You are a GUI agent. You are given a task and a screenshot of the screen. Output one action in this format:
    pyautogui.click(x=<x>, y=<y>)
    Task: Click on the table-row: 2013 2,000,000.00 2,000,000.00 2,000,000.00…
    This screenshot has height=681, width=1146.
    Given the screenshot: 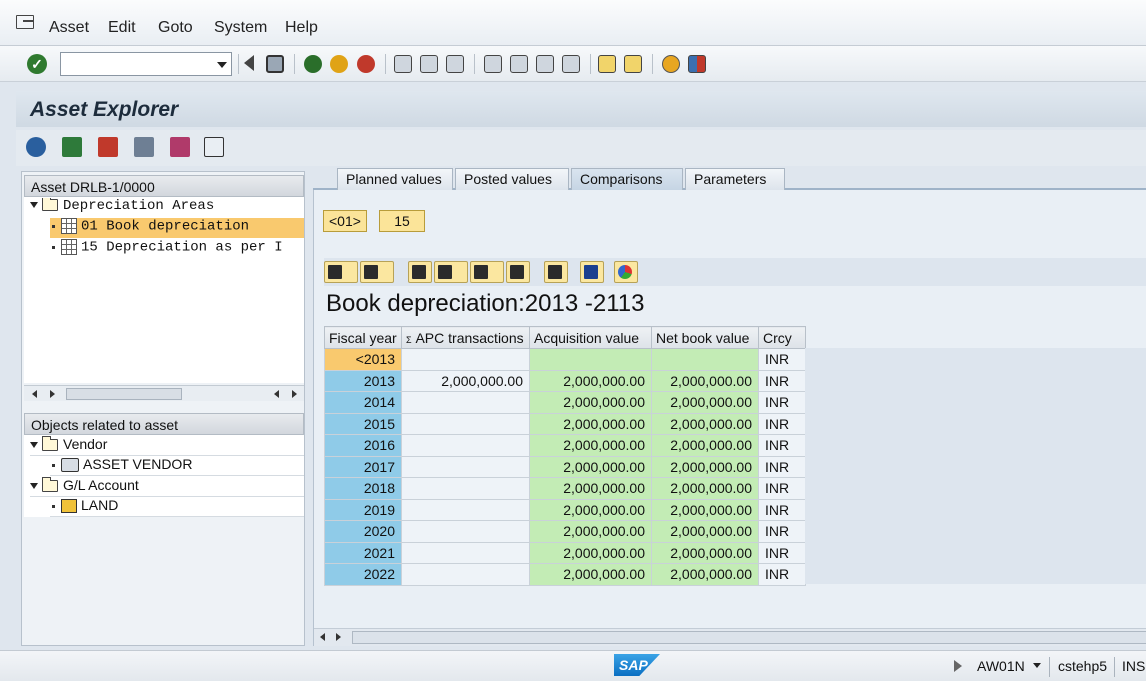 What is the action you would take?
    pyautogui.click(x=565, y=380)
    